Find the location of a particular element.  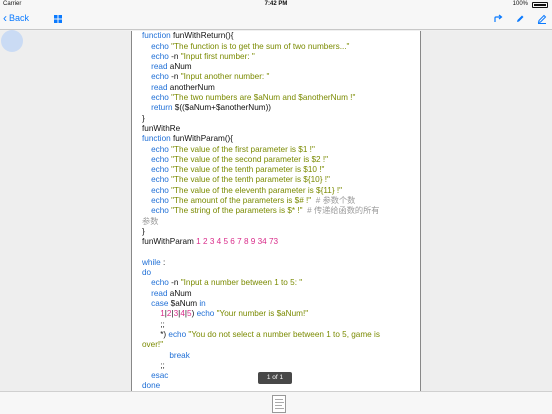

code-line: over!" is located at coordinates (278, 345).